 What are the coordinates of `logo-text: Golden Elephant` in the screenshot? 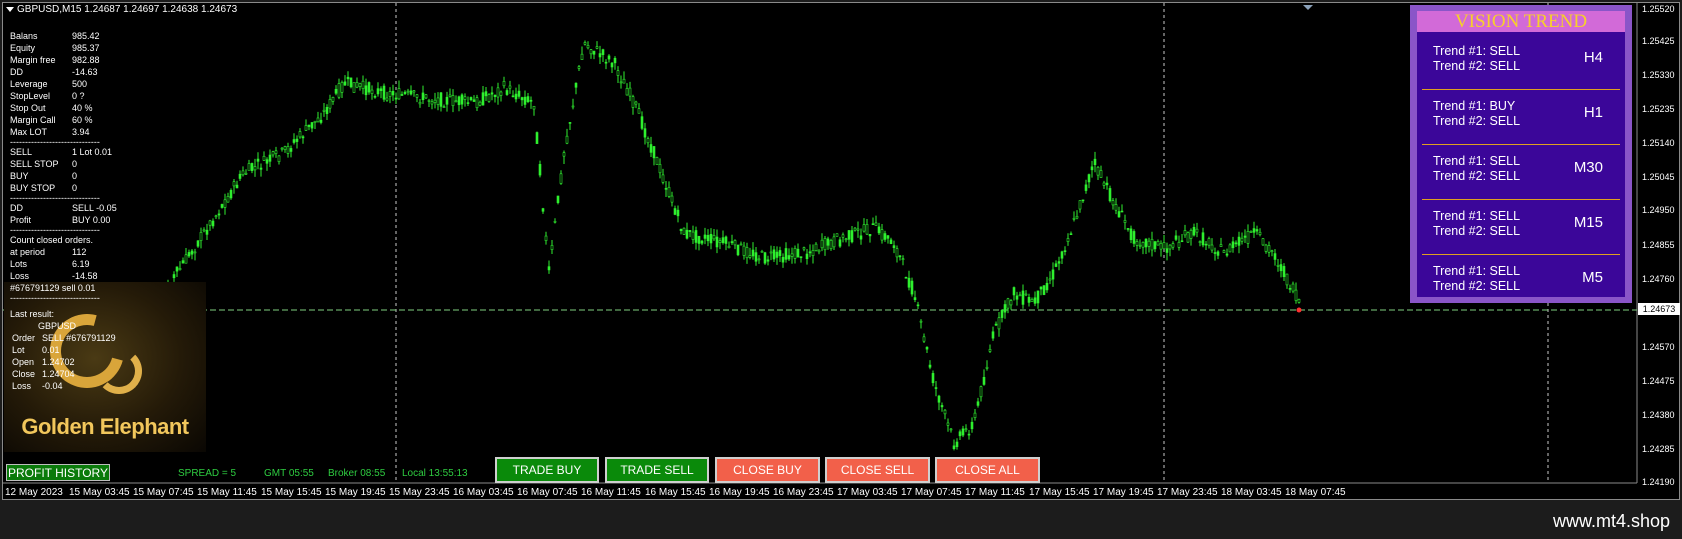 It's located at (105, 426).